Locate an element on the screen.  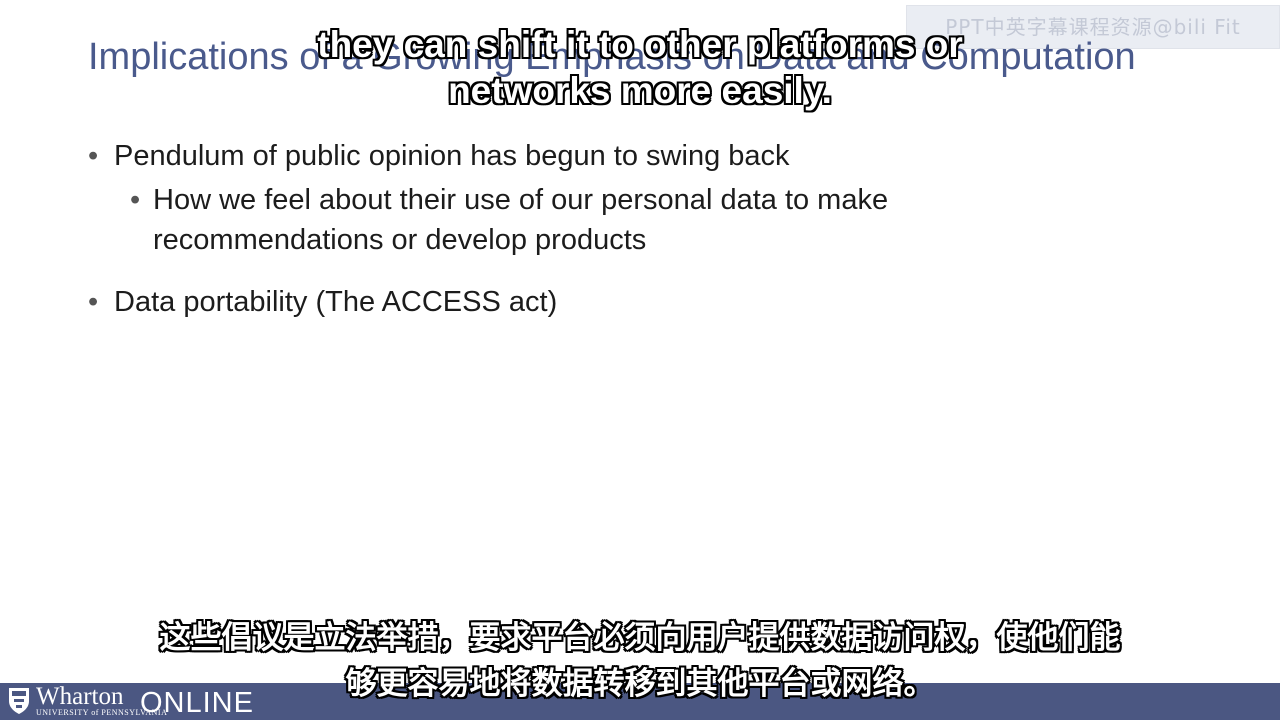
english-subtitle-line: networks more easily. is located at coordinates (640, 90).